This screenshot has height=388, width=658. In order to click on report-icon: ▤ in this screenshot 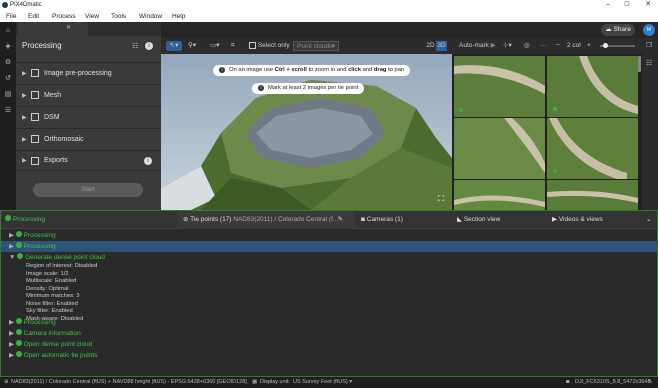, I will do `click(8, 95)`.